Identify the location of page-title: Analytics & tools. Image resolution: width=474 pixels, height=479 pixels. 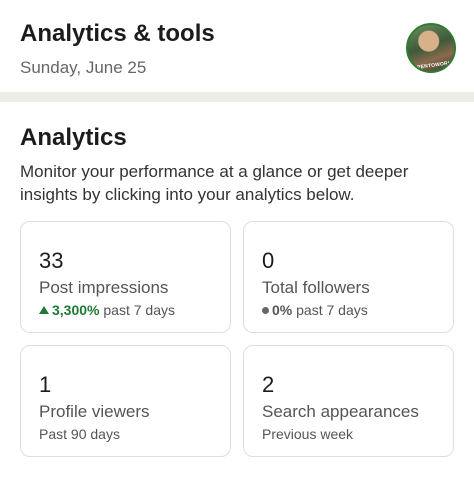
(117, 33).